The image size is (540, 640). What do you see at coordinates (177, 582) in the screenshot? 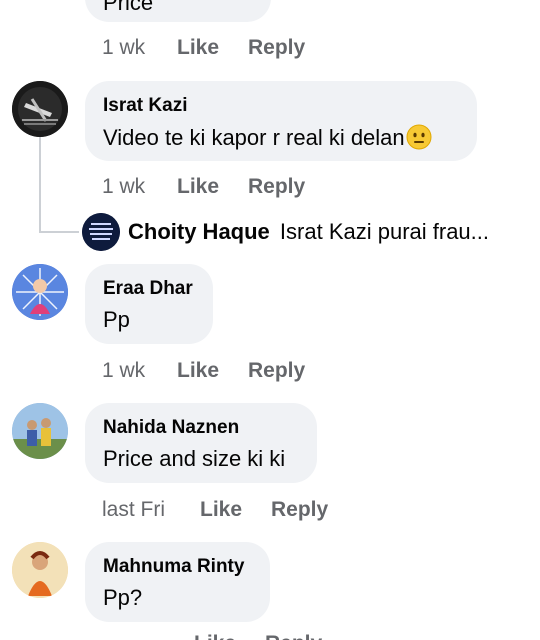
I see `comment-bubble: Mahnuma Rinty Pp?` at bounding box center [177, 582].